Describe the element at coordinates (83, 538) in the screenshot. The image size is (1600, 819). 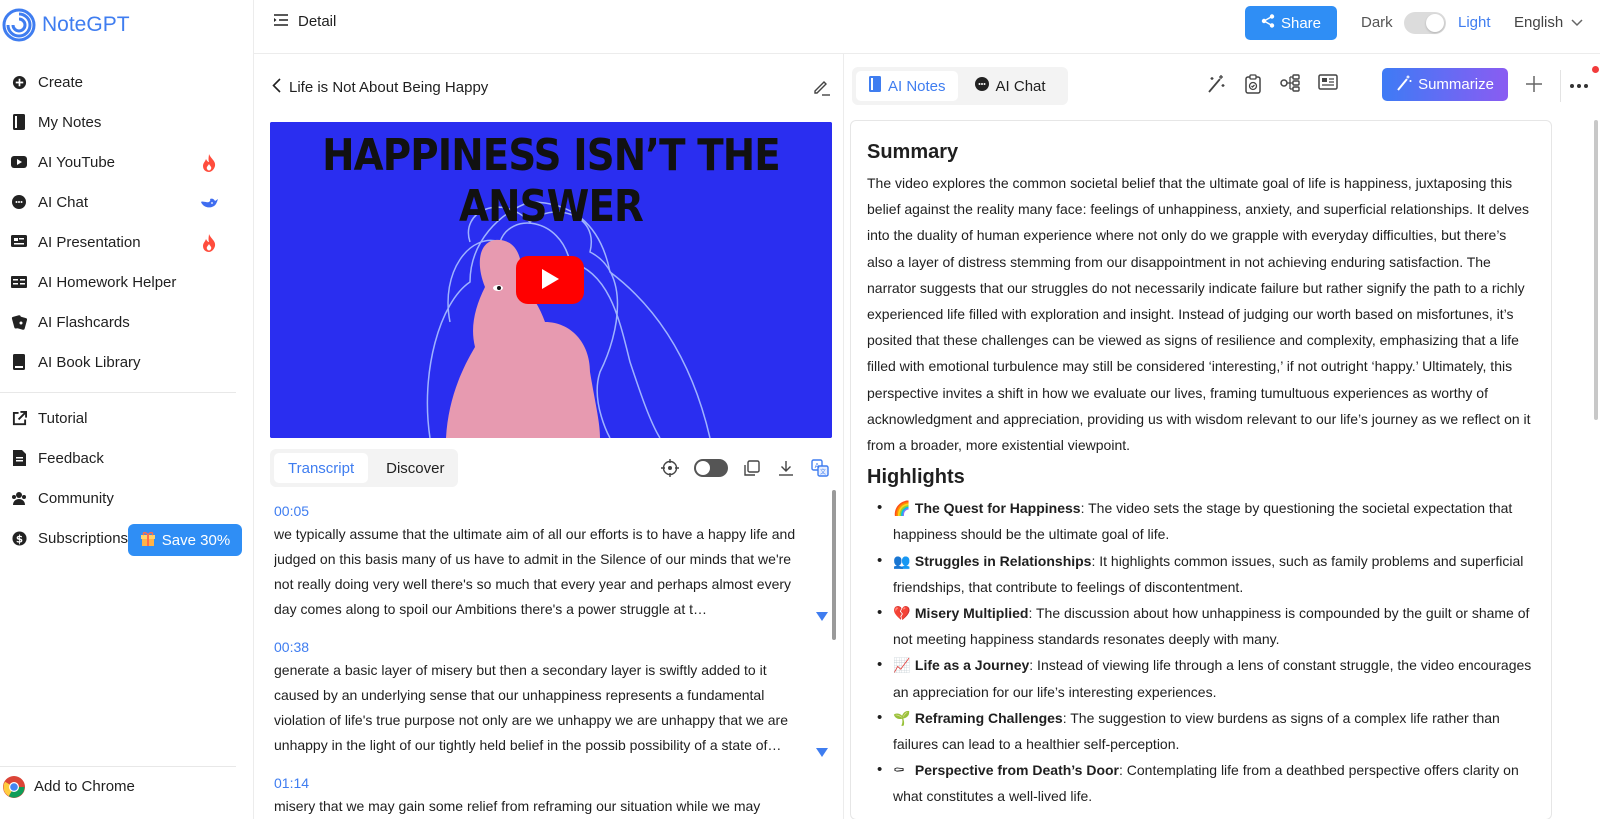
I see `sidebar-item-label: Subscriptions` at that location.